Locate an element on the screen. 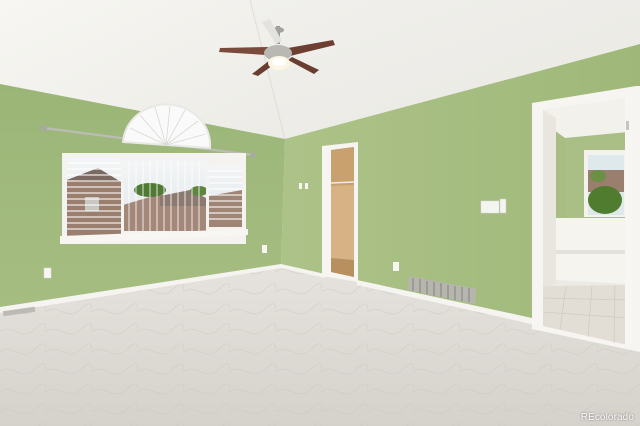 The width and height of the screenshot is (640, 426). bathroom-doorway is located at coordinates (586, 219).